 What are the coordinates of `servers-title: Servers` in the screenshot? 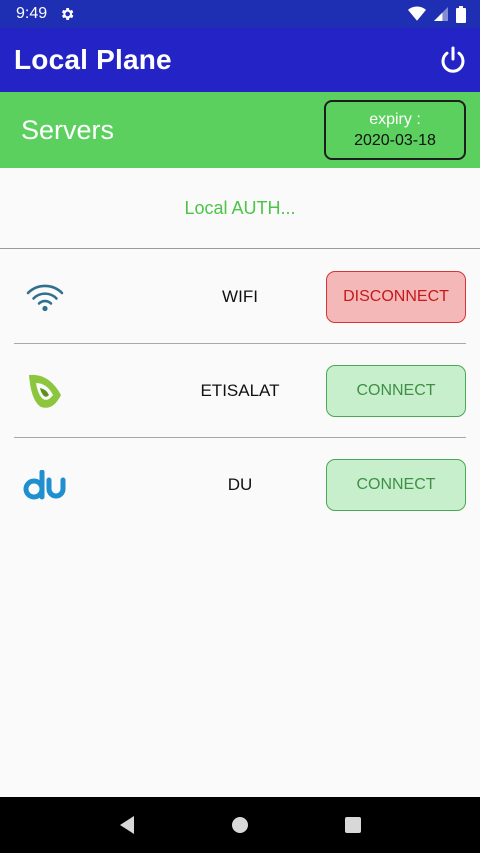 It's located at (68, 129).